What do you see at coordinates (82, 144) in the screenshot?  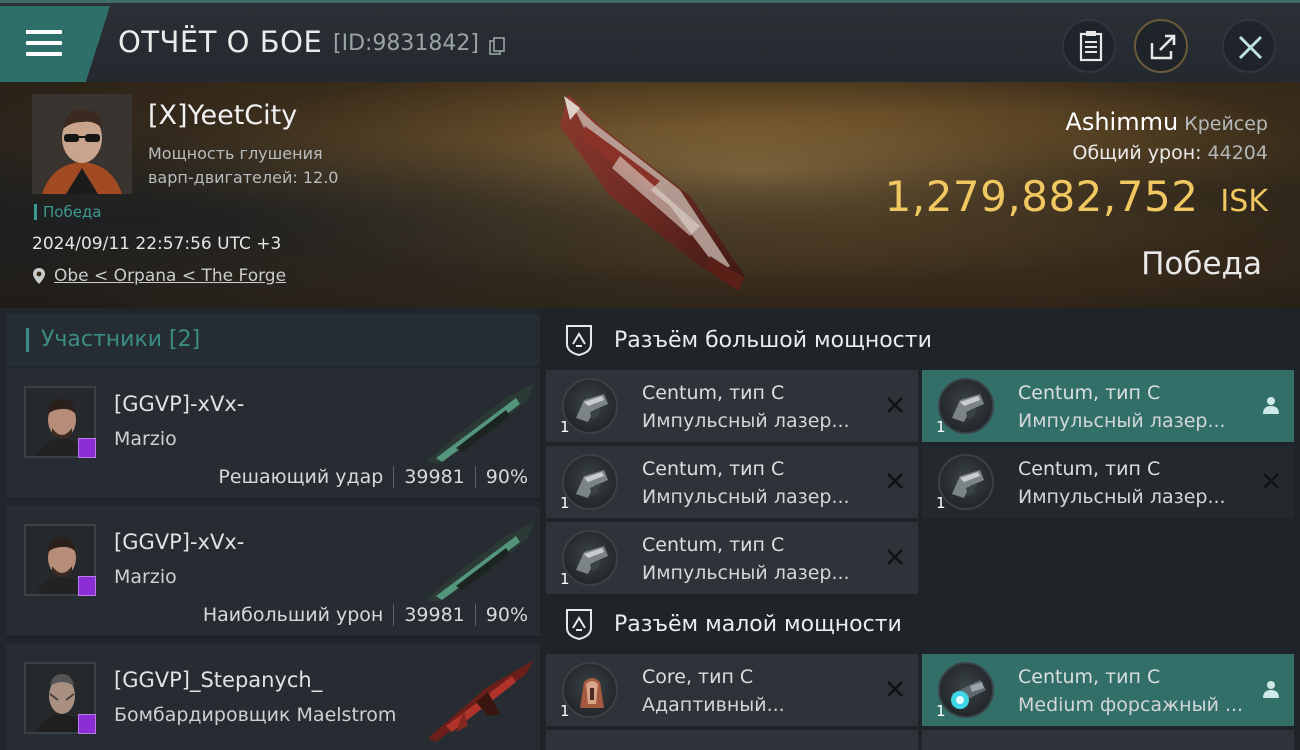 I see `victim-portrait` at bounding box center [82, 144].